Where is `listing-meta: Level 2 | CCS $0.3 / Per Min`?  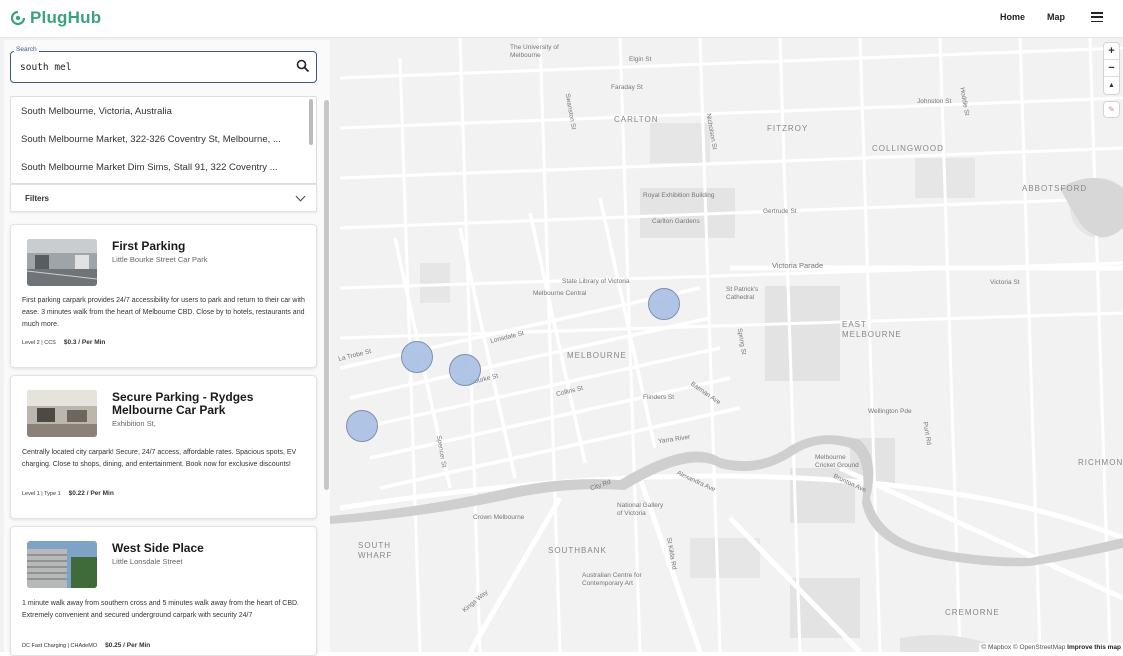
listing-meta: Level 2 | CCS $0.3 / Per Min is located at coordinates (63, 342).